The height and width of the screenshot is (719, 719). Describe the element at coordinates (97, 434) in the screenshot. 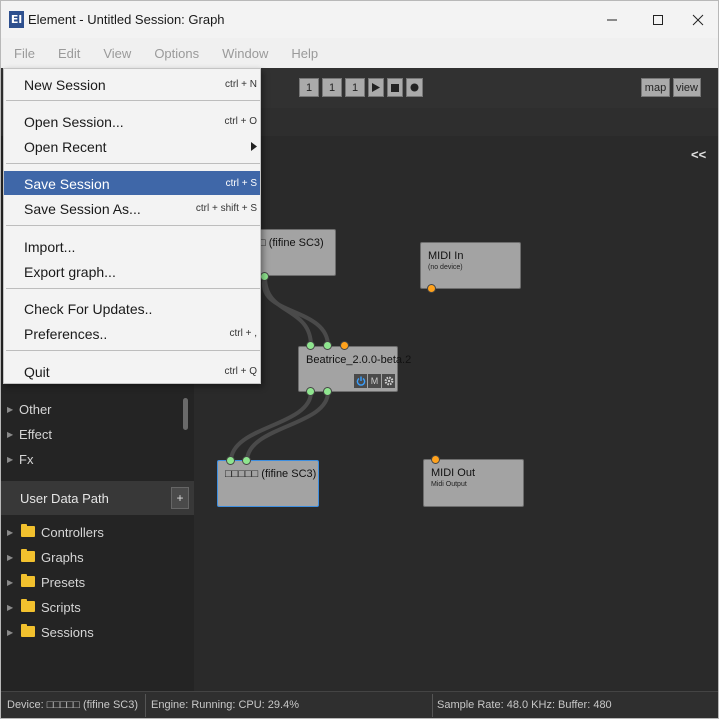

I see `category-effect: ▶ Effect` at that location.